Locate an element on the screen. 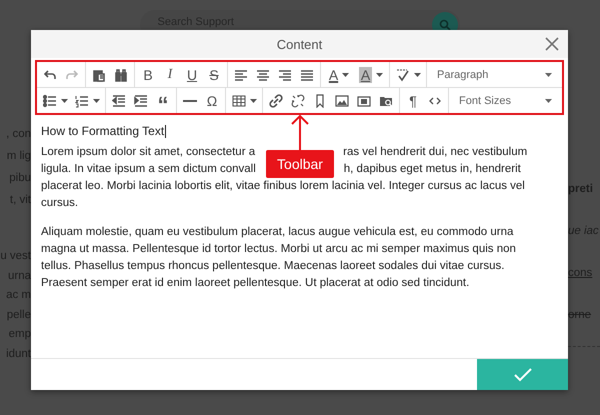 This screenshot has height=415, width=600. body-text: Lorem ipsum dolor sit amet, consectetur a is located at coordinates (148, 152).